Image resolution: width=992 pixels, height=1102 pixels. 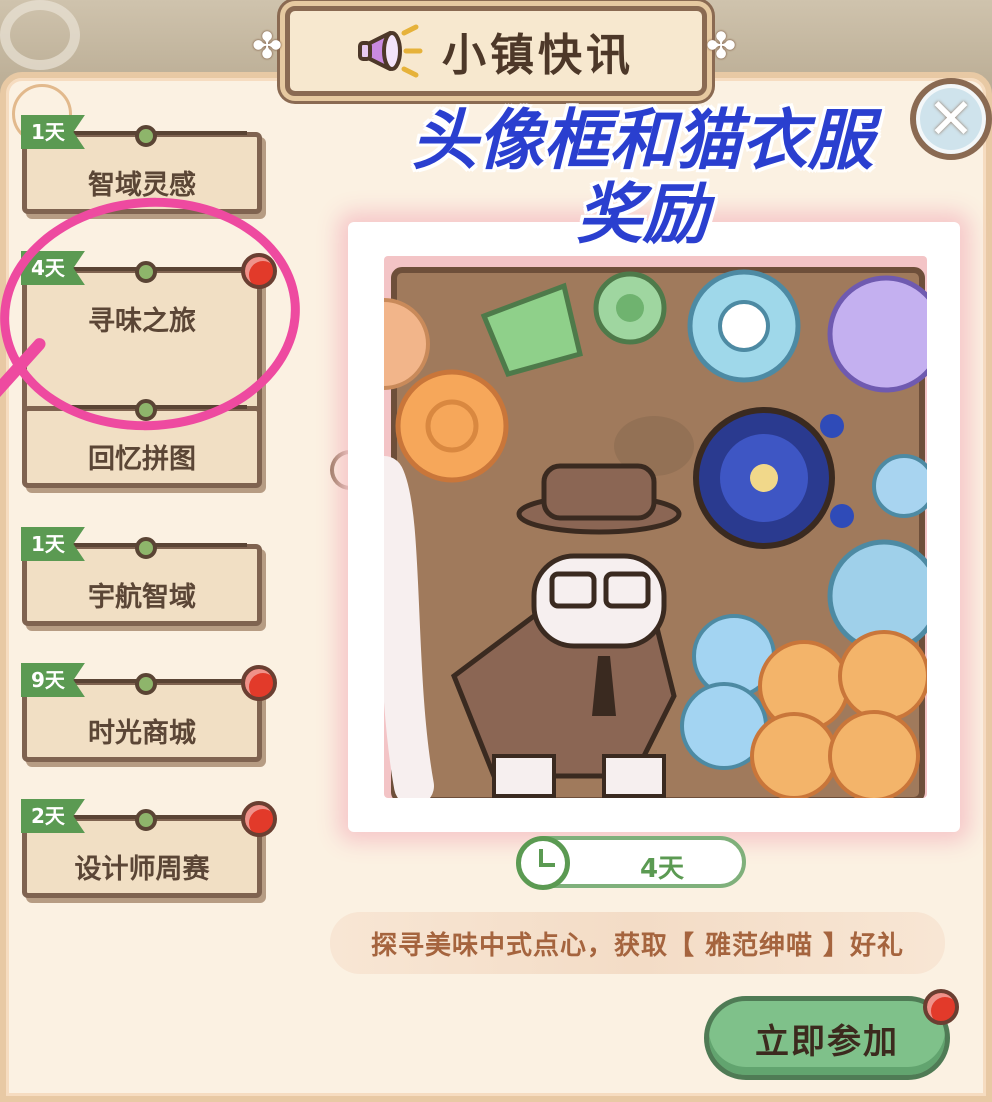 I want to click on join-button-label: 立即参加, so click(x=827, y=1041).